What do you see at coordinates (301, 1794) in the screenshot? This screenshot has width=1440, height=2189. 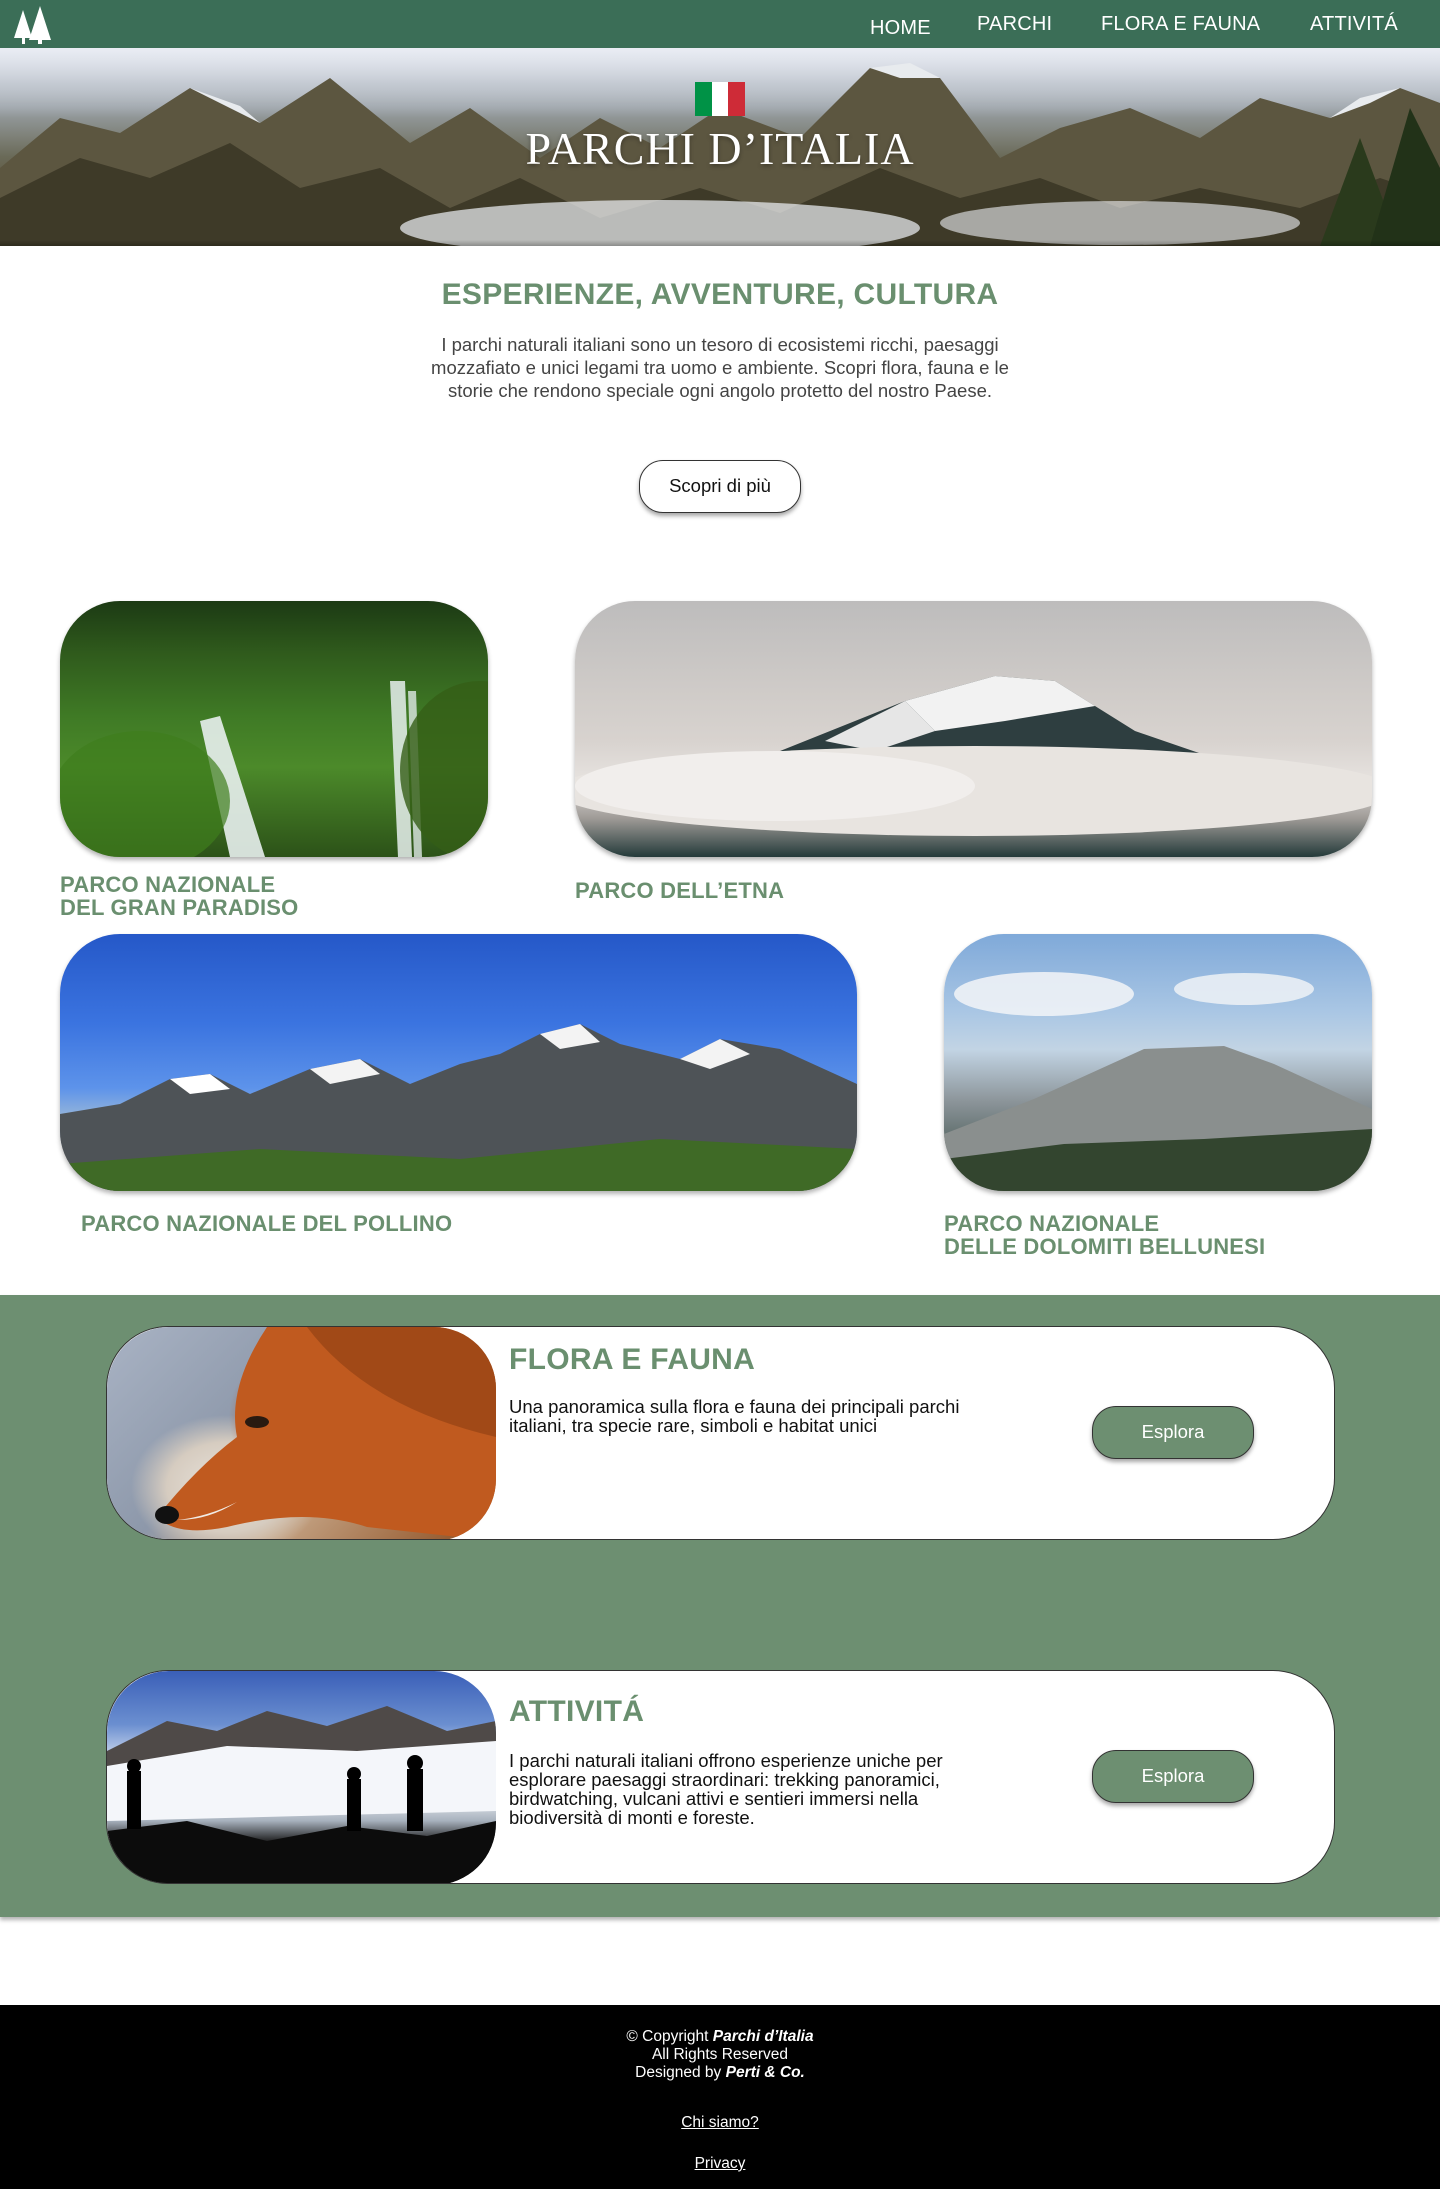 I see `hikers-glacier-illustration` at bounding box center [301, 1794].